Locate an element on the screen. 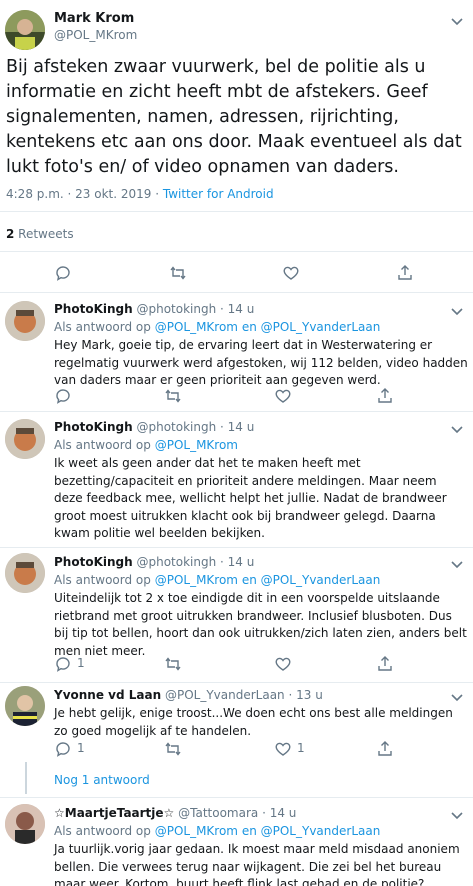  reply-author-name: Yvonne vd Laan is located at coordinates (107, 695).